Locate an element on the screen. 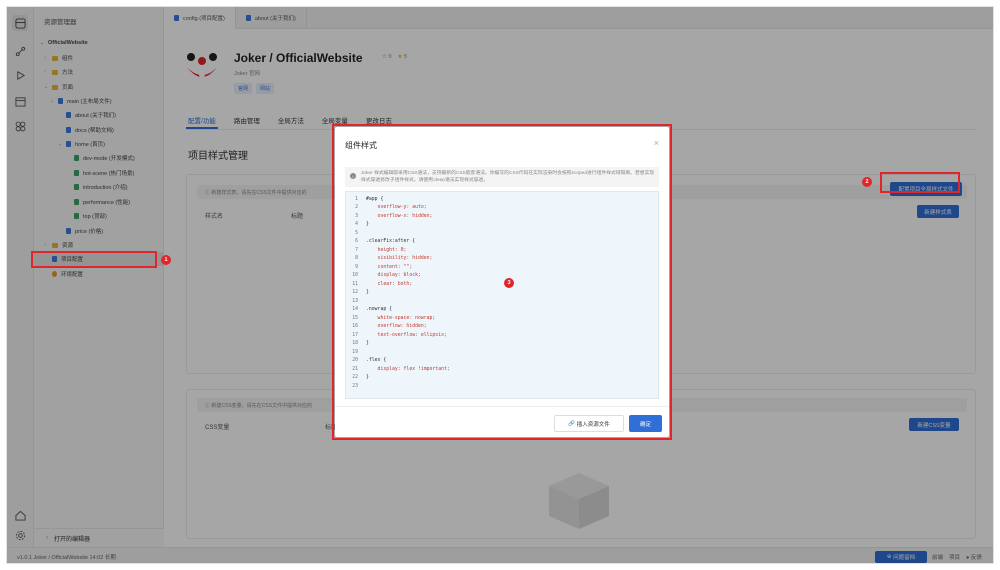  code-text: overflow-x: hidden; is located at coordinates (399, 216).